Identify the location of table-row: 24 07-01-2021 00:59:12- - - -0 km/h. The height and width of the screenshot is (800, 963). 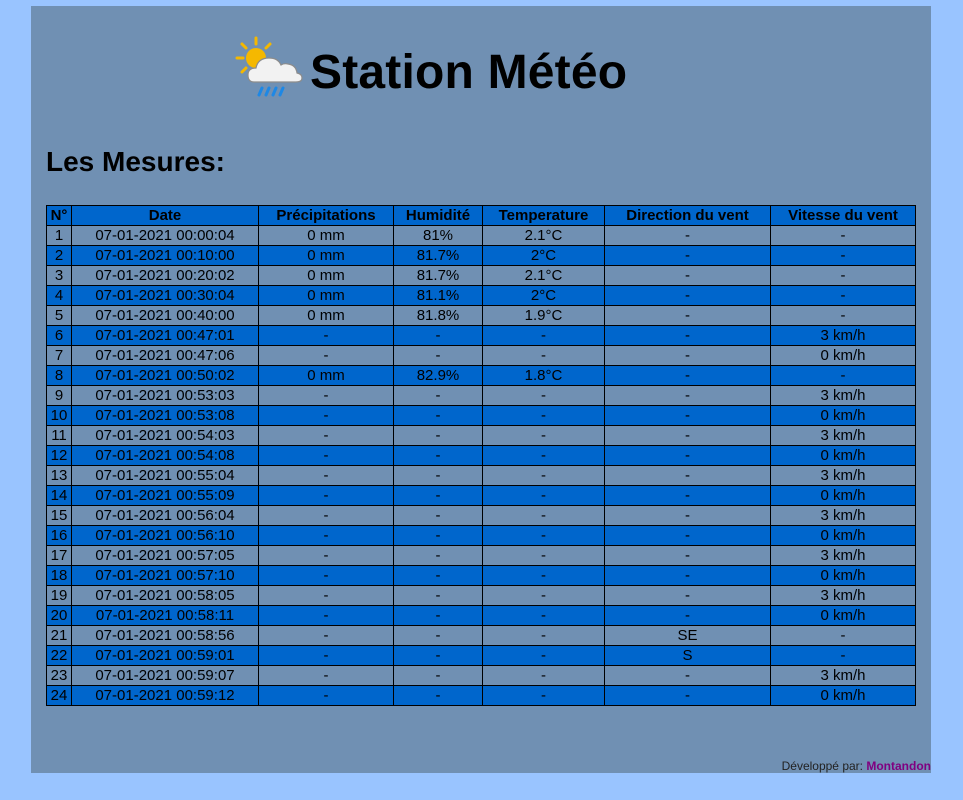
(481, 695).